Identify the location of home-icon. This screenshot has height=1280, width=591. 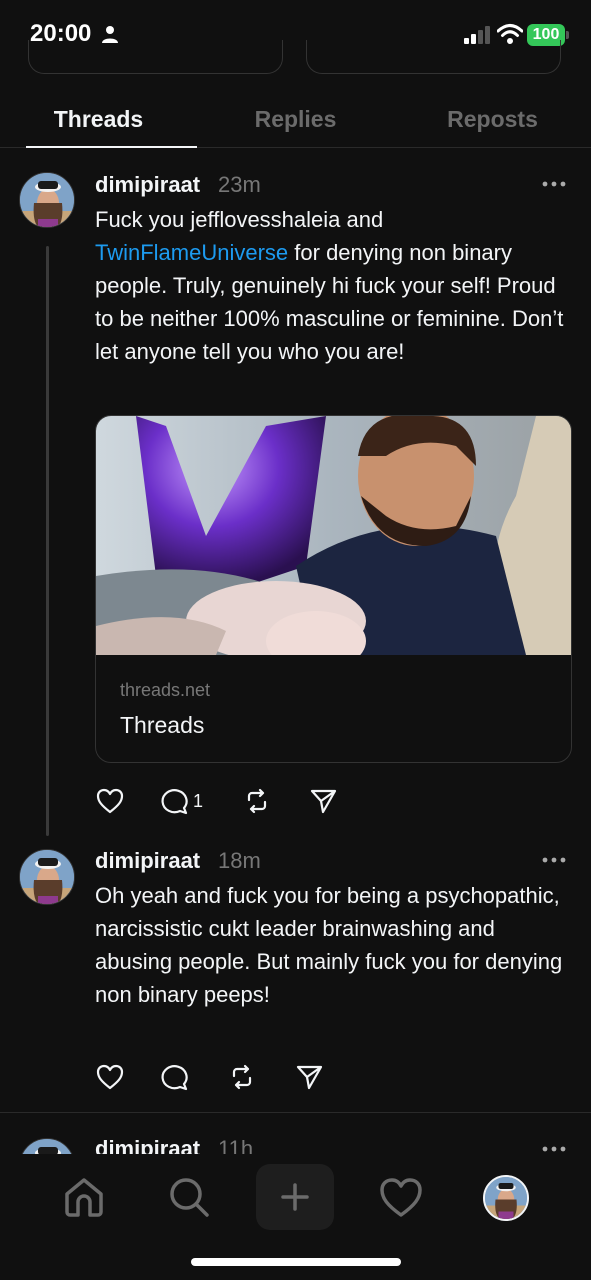
(84, 1197).